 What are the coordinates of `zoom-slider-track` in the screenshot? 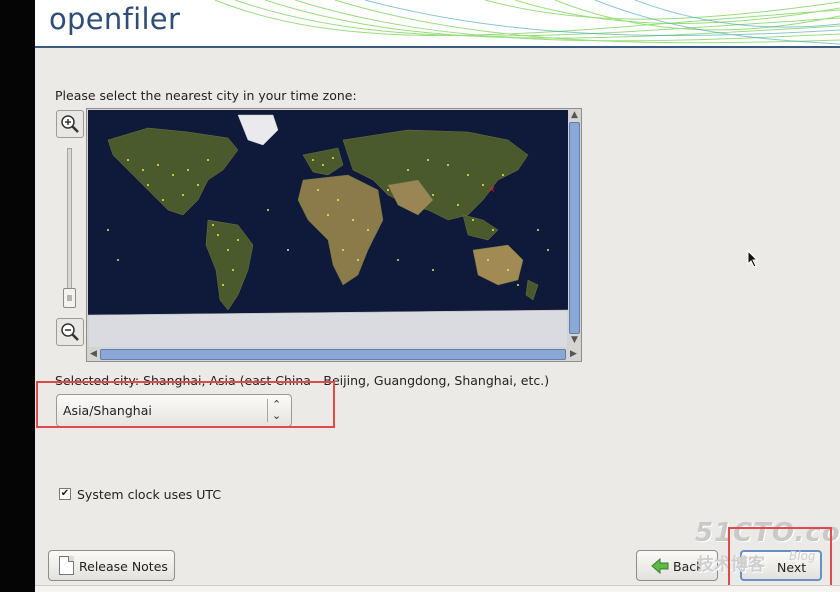 It's located at (69, 228).